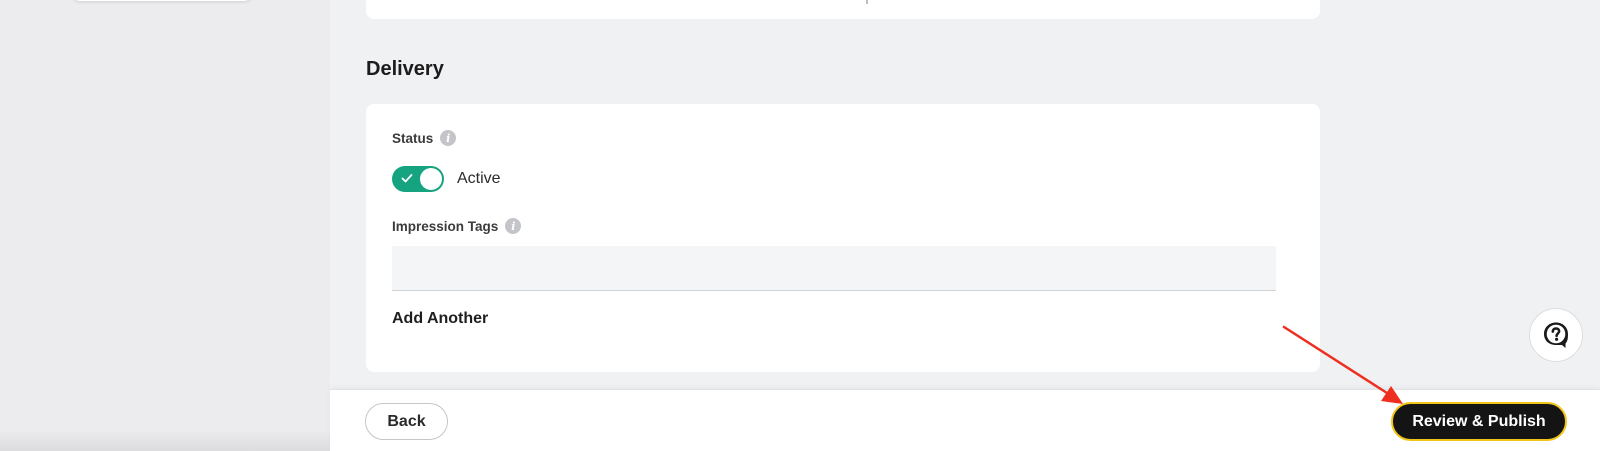 The image size is (1600, 451). I want to click on impression-tags-label-row: Impression Tags i, so click(457, 226).